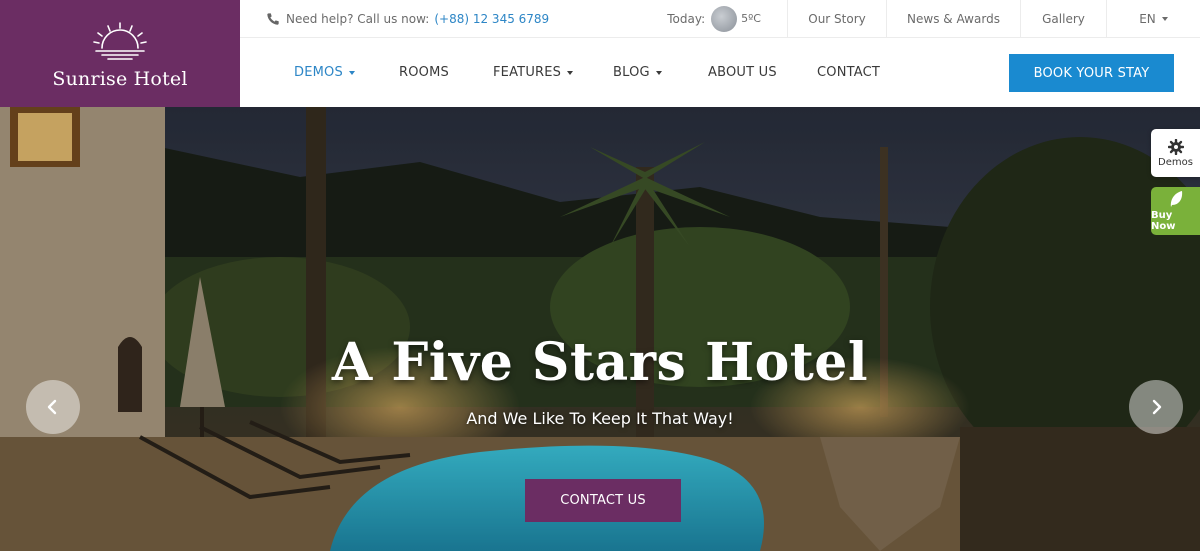 The height and width of the screenshot is (551, 1200). I want to click on buy-now-side-label: Buy Now, so click(1163, 221).